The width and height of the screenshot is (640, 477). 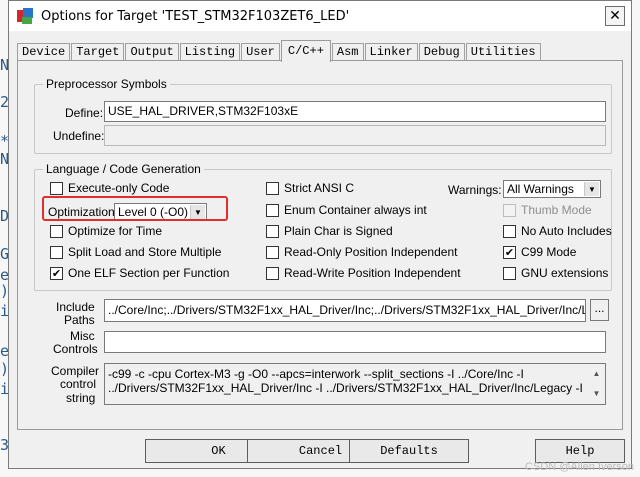 I want to click on misc-controls-label-1: Misc, so click(x=82, y=336).